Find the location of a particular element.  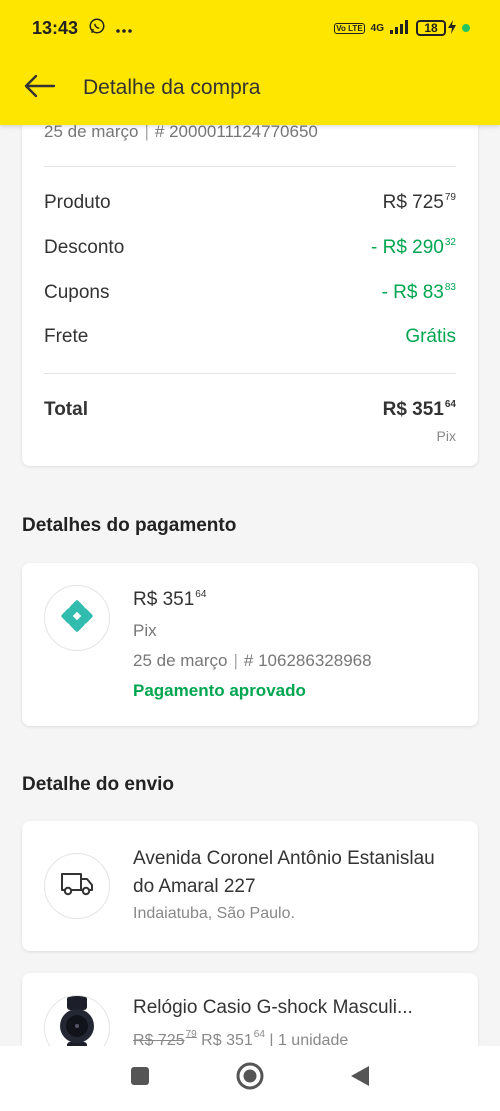

payment-transaction: # 106286328968 is located at coordinates (307, 660).